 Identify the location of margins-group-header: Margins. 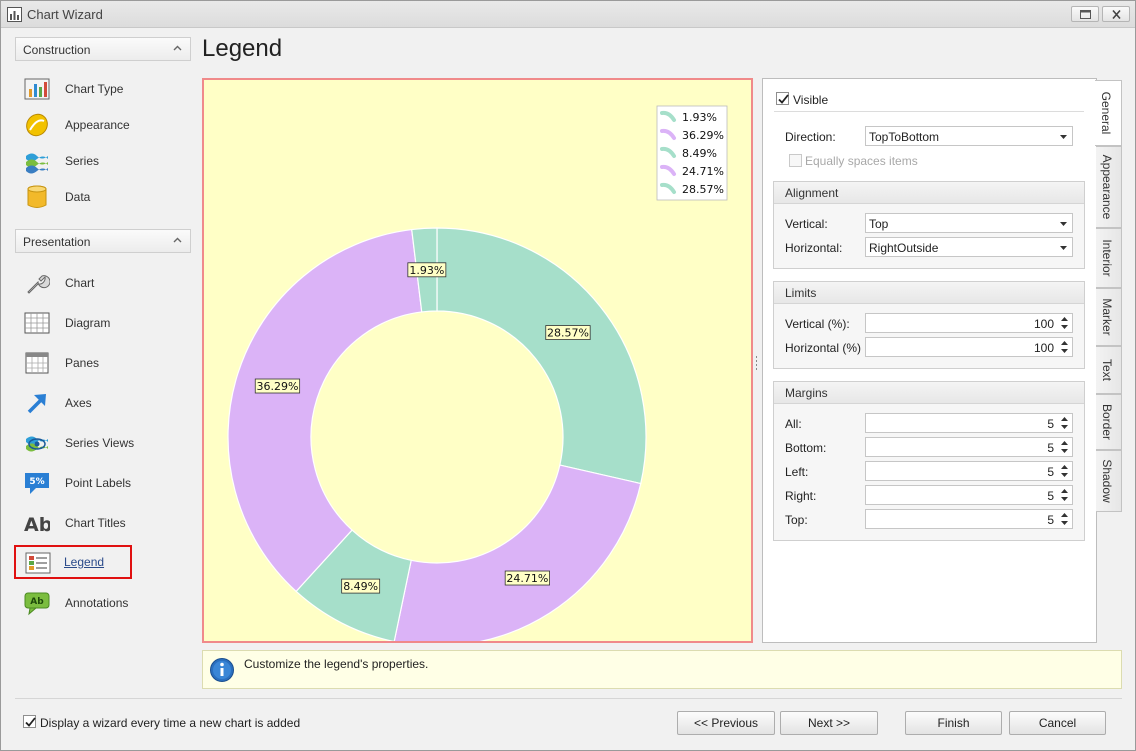
(929, 393).